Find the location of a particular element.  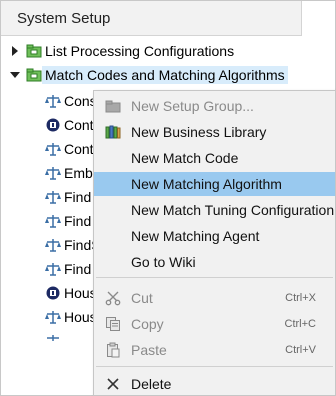

menu-item-paste: Paste Ctrl+V is located at coordinates (214, 350).